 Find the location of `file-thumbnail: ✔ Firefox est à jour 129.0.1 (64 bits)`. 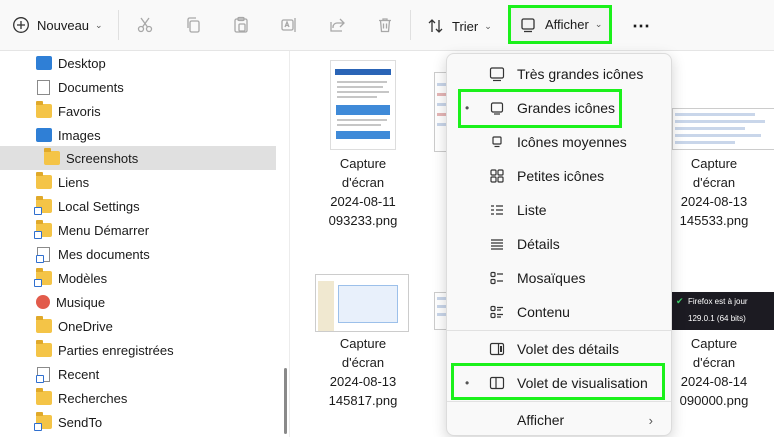

file-thumbnail: ✔ Firefox est à jour 129.0.1 (64 bits) is located at coordinates (723, 311).